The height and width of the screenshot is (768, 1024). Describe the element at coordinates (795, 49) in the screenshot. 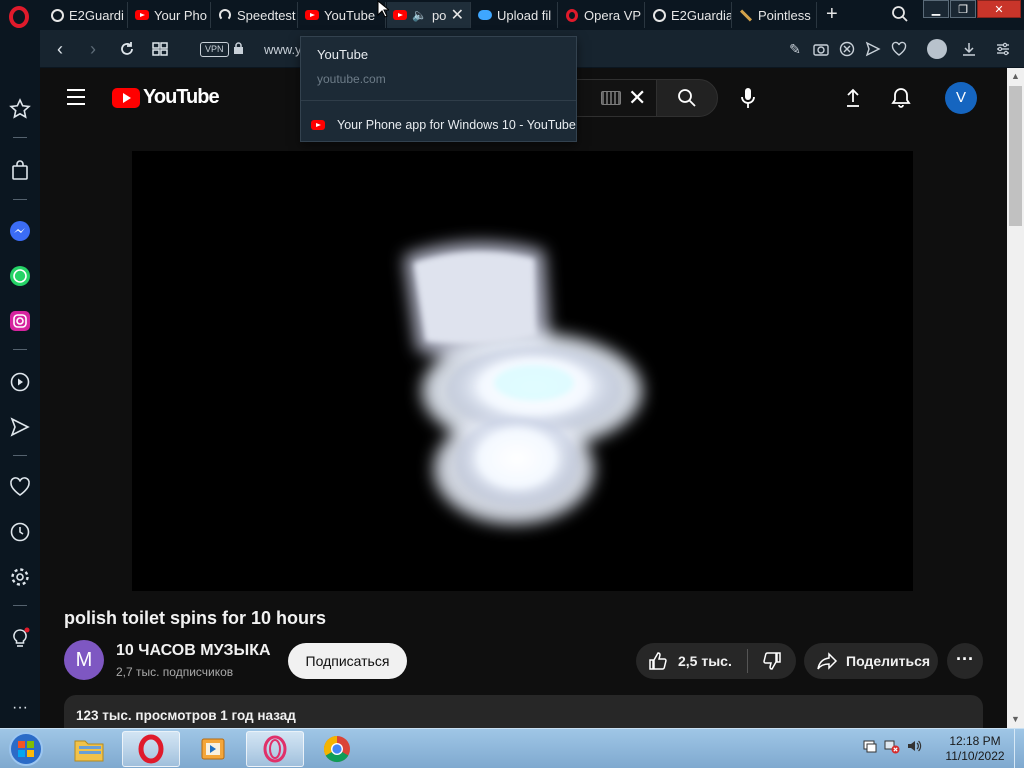

I see `edit-icon: ✎` at that location.